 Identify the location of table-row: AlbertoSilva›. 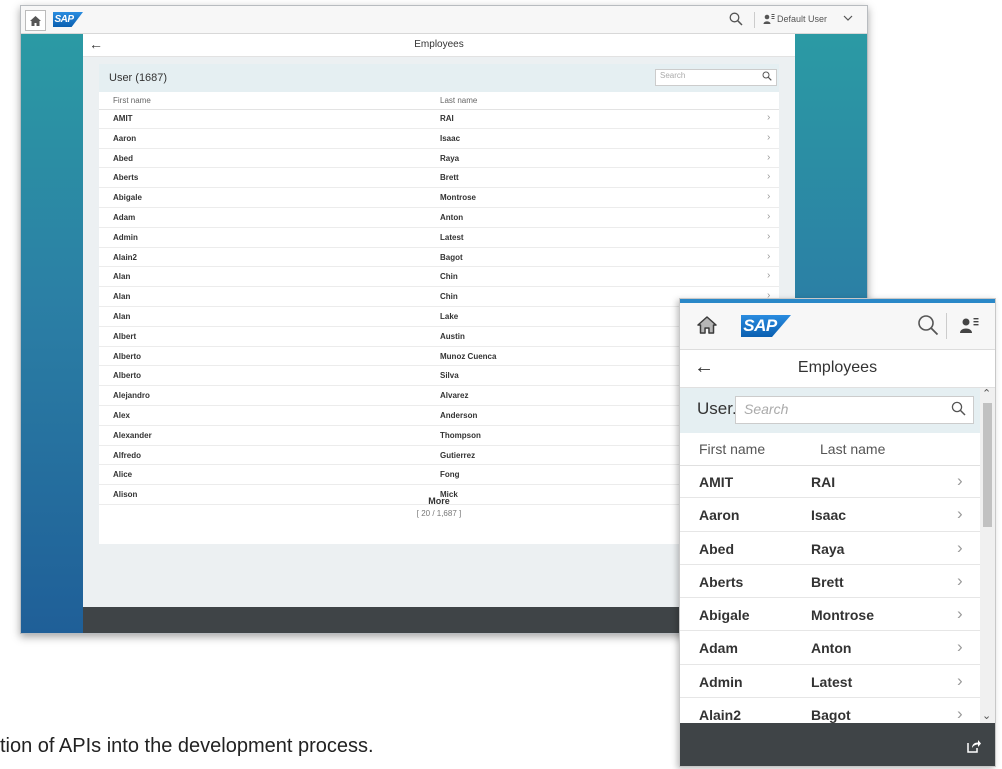
(439, 376).